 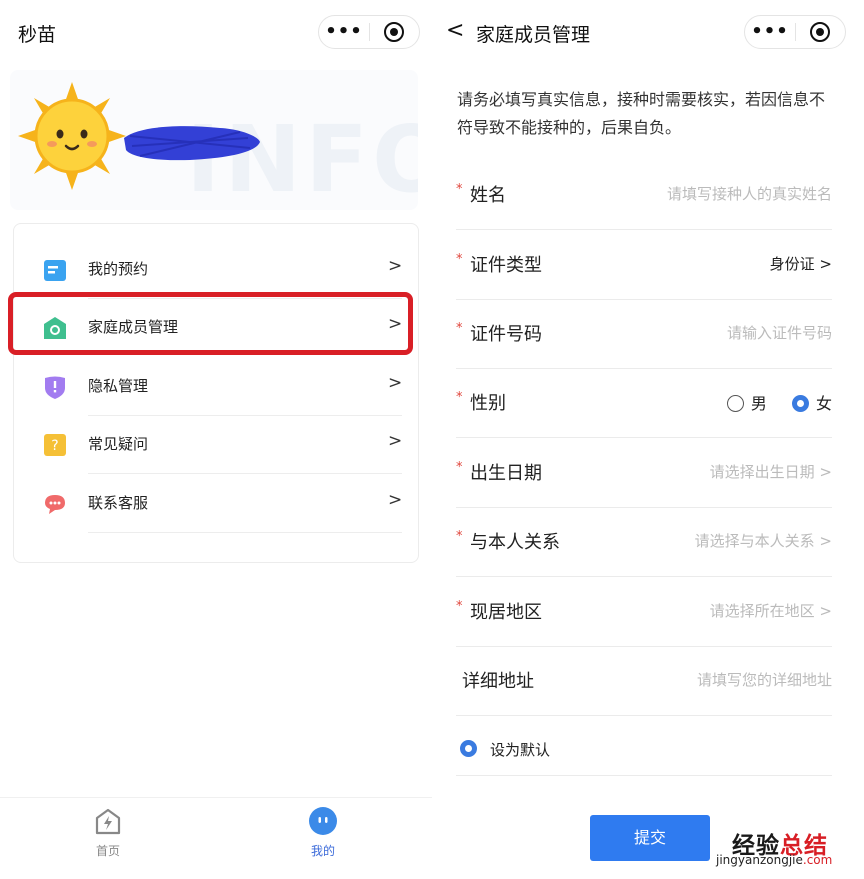 I want to click on tab-mine: 我的, so click(x=323, y=832).